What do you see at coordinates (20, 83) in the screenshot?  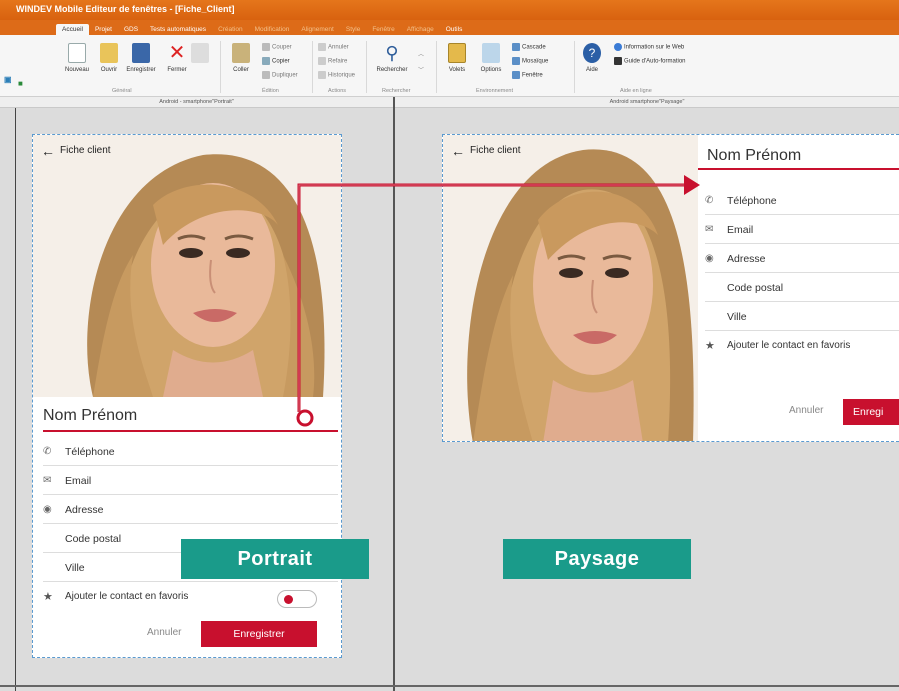 I see `quick-icon-2: ■` at bounding box center [20, 83].